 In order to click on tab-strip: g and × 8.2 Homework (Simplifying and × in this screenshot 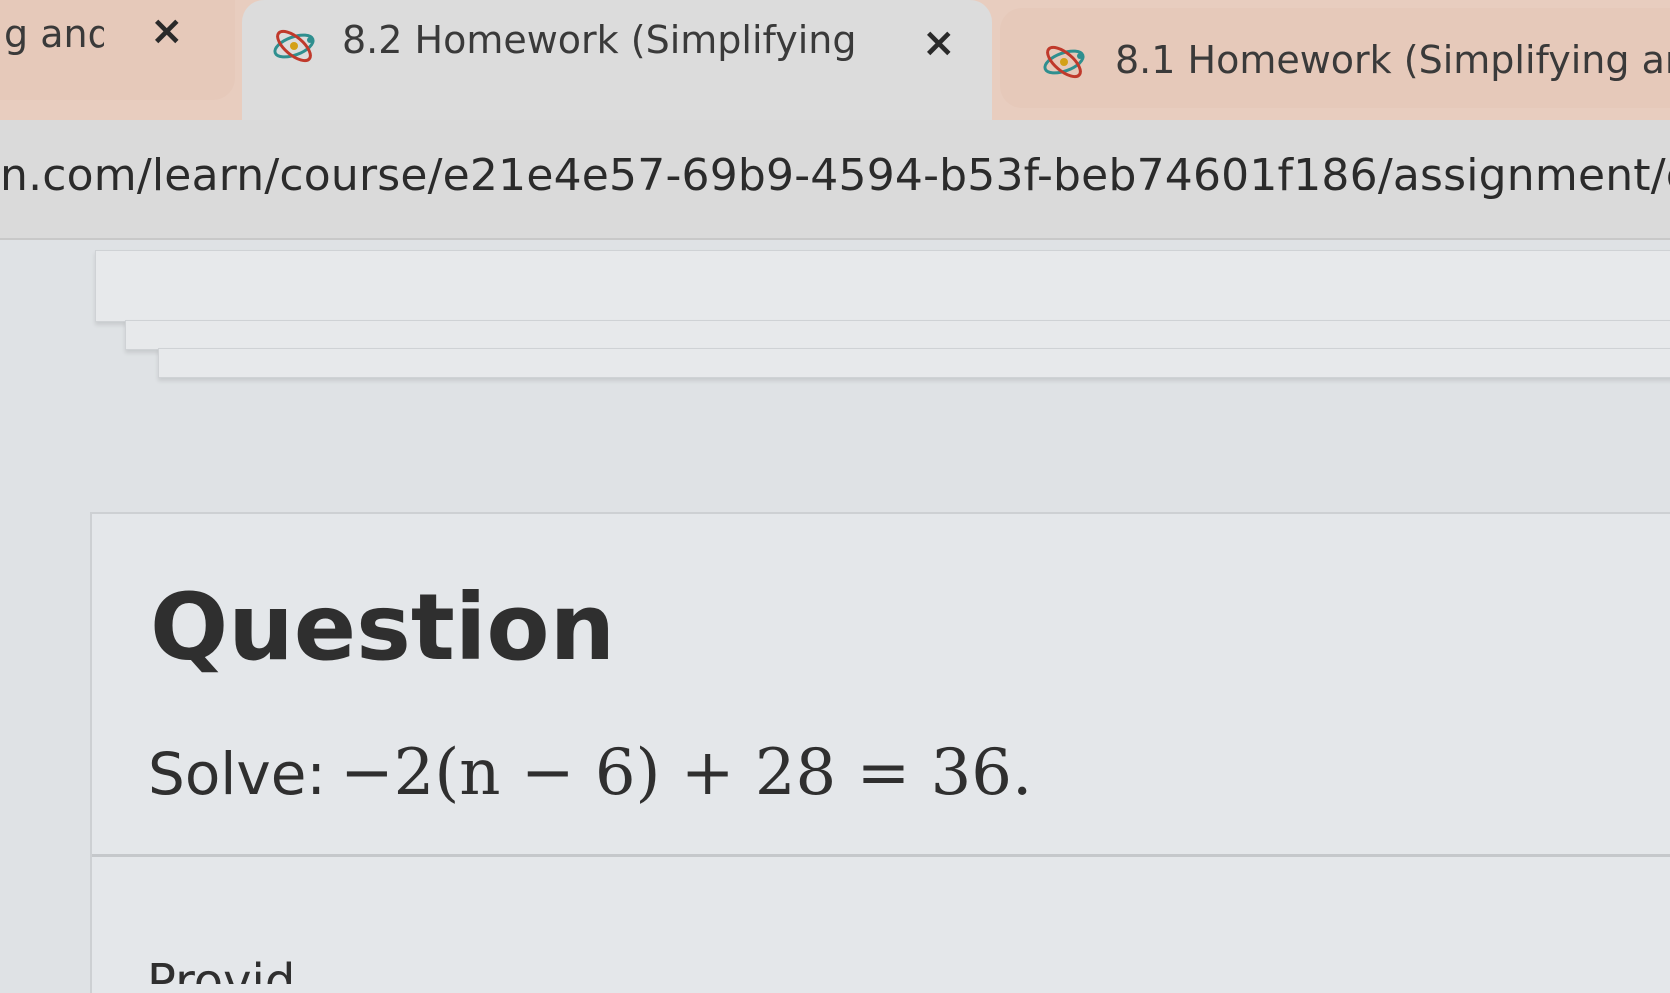, I will do `click(835, 62)`.